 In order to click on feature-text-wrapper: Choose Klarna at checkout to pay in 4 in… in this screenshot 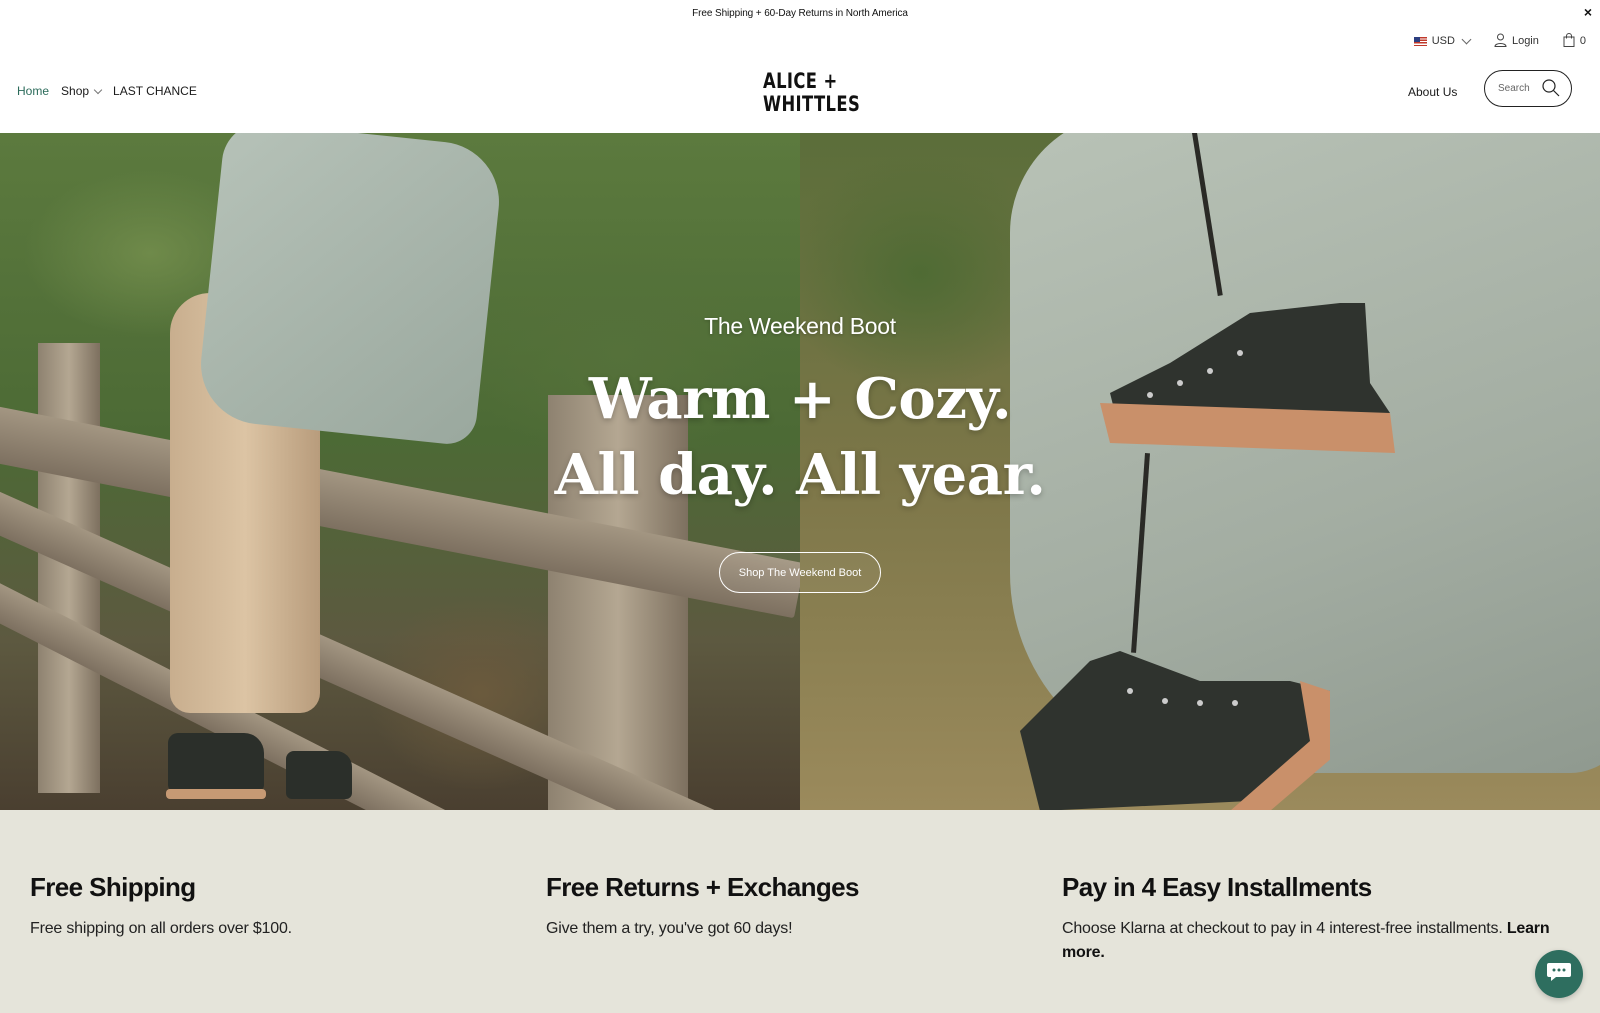, I will do `click(1317, 941)`.